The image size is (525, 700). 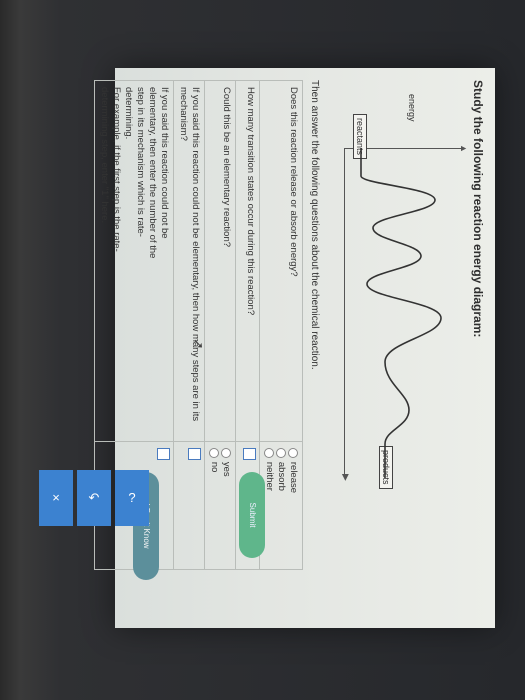 I want to click on transition-states-input, so click(x=249, y=453).